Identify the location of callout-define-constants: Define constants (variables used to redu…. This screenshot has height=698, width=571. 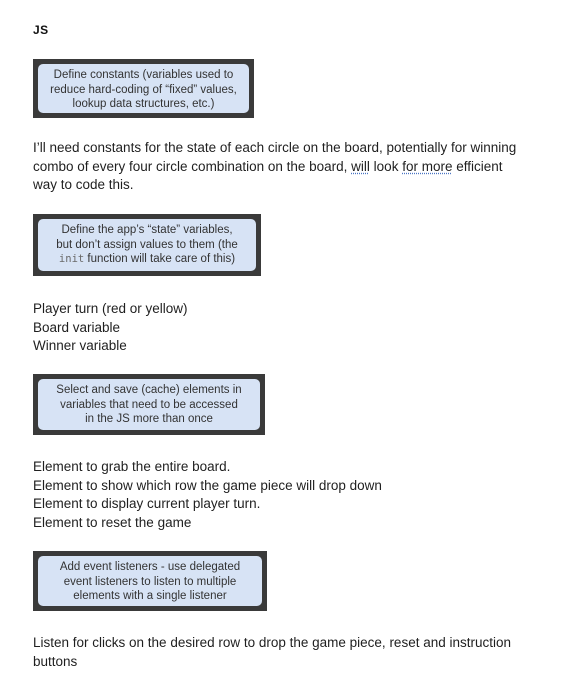
(143, 88).